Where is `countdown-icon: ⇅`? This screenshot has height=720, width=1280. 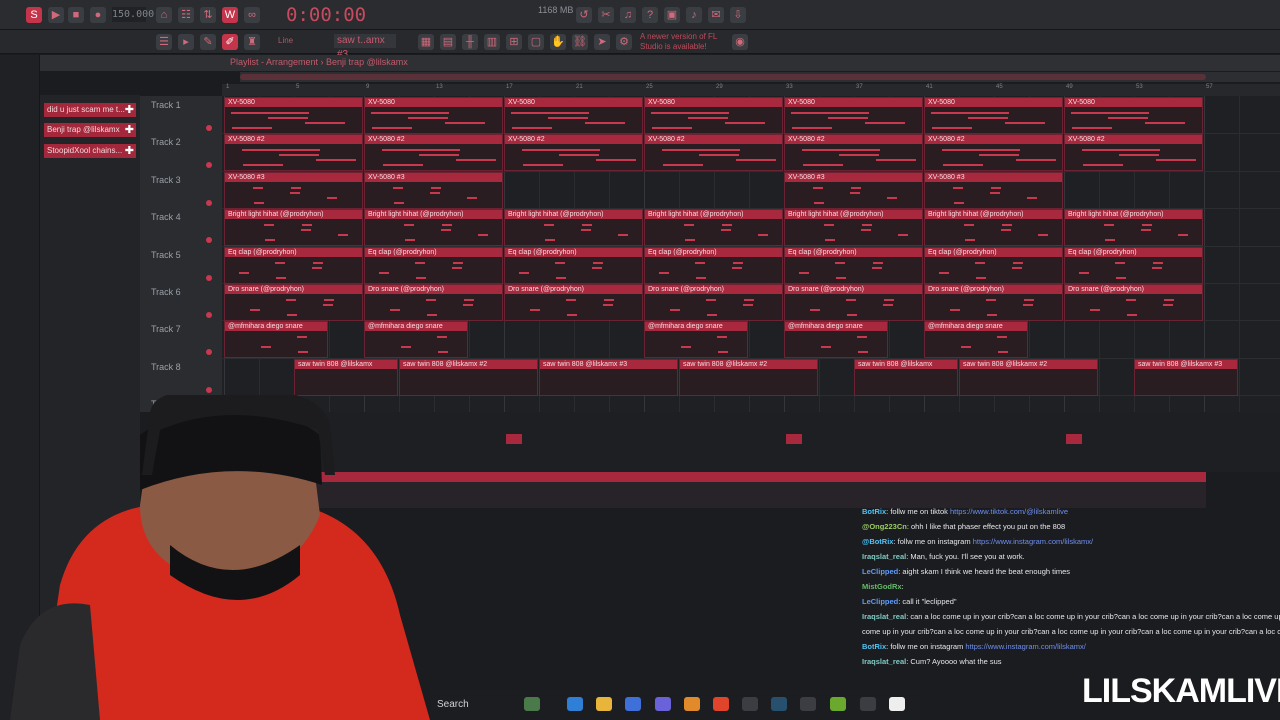 countdown-icon: ⇅ is located at coordinates (208, 15).